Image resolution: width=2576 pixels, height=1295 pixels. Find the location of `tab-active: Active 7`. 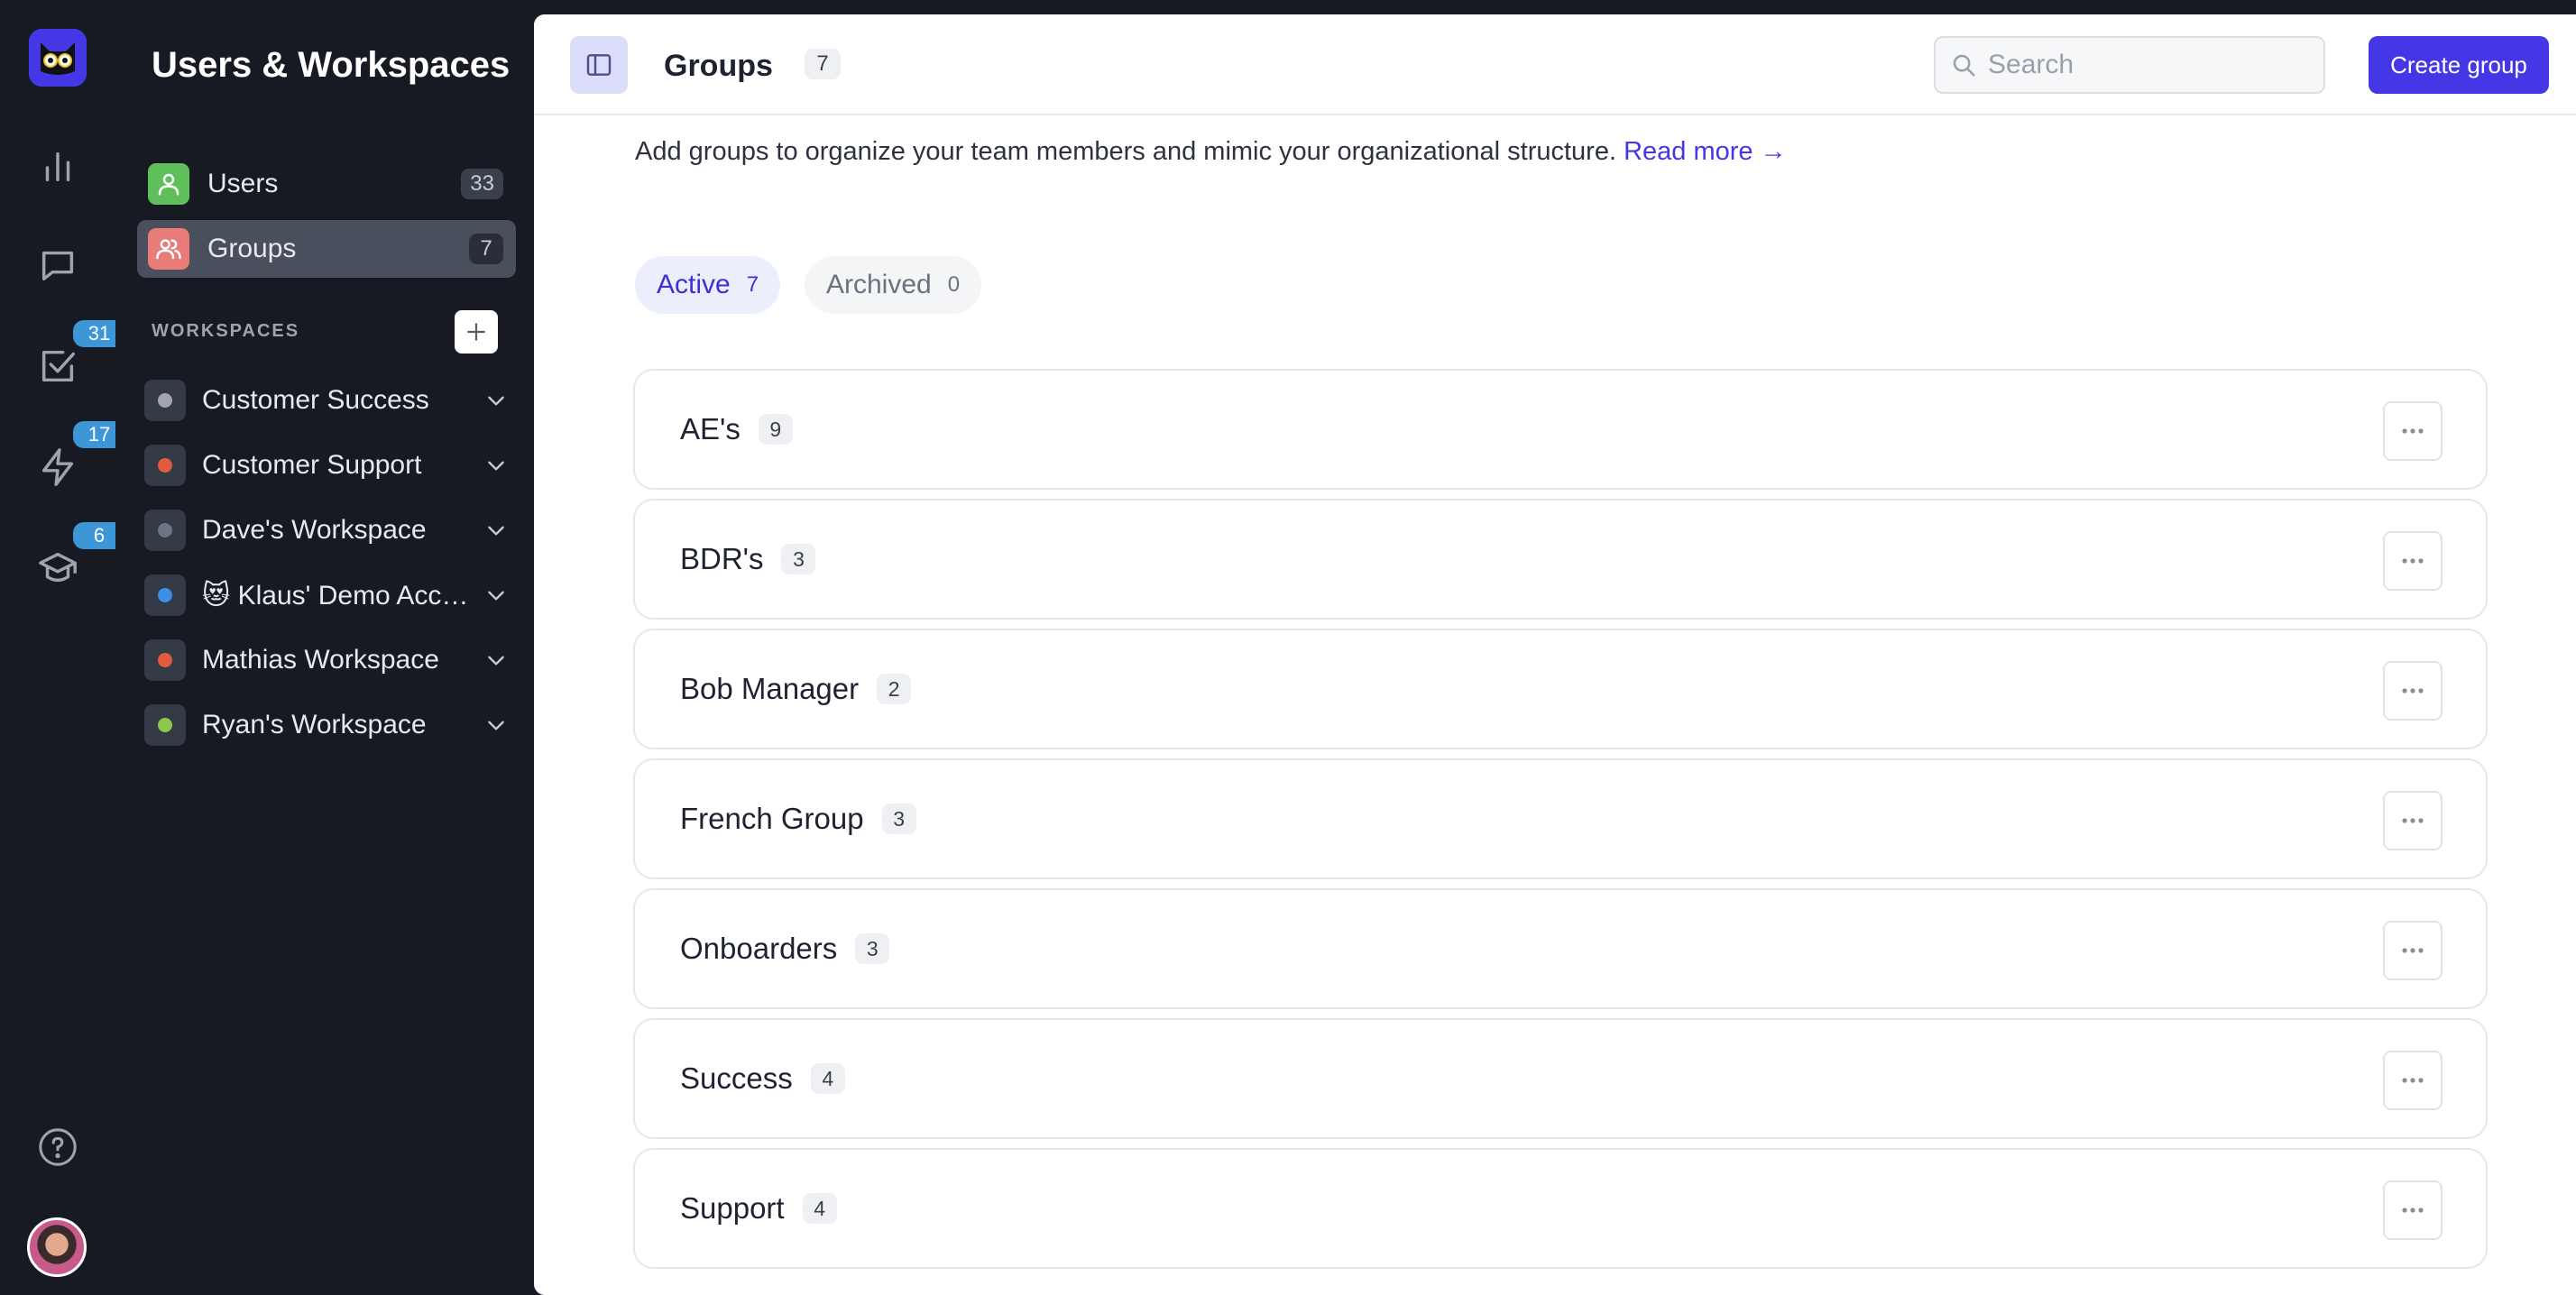

tab-active: Active 7 is located at coordinates (708, 285).